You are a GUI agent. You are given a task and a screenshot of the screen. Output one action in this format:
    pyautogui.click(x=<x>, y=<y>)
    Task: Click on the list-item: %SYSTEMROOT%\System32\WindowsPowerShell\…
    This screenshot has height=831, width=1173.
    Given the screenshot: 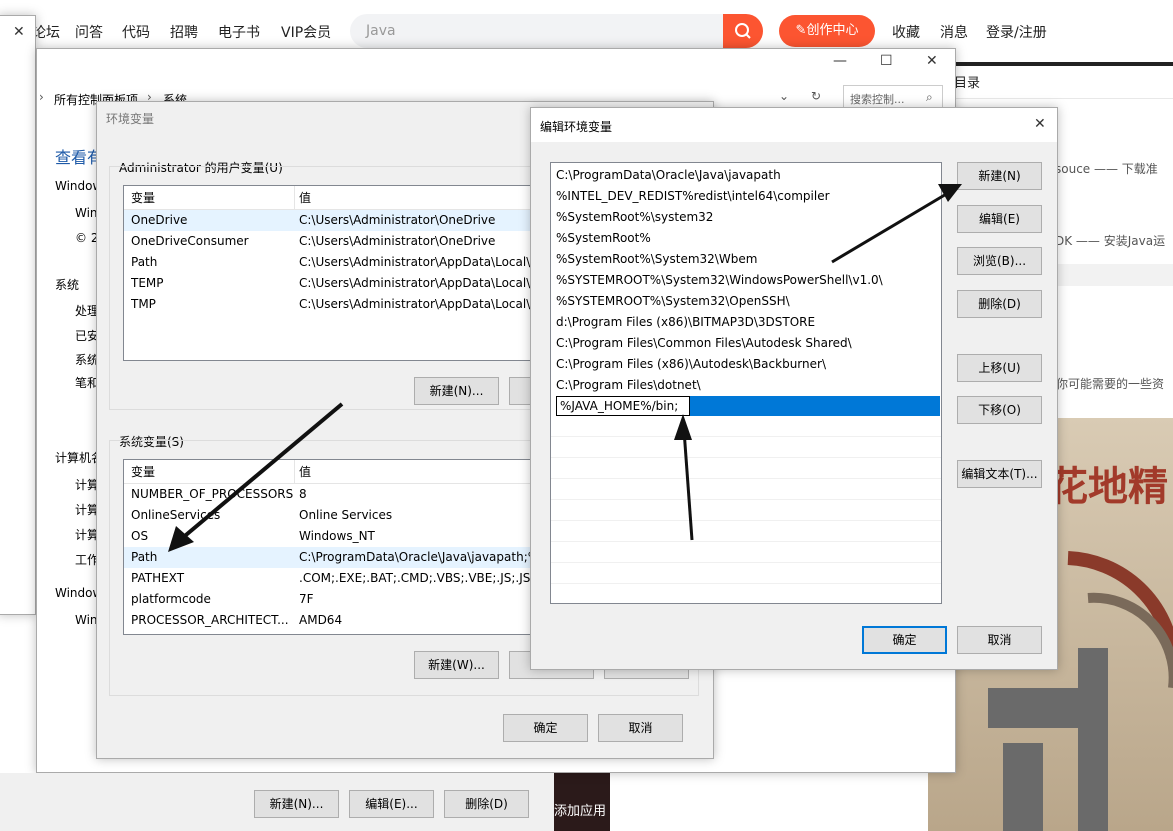 What is the action you would take?
    pyautogui.click(x=719, y=280)
    